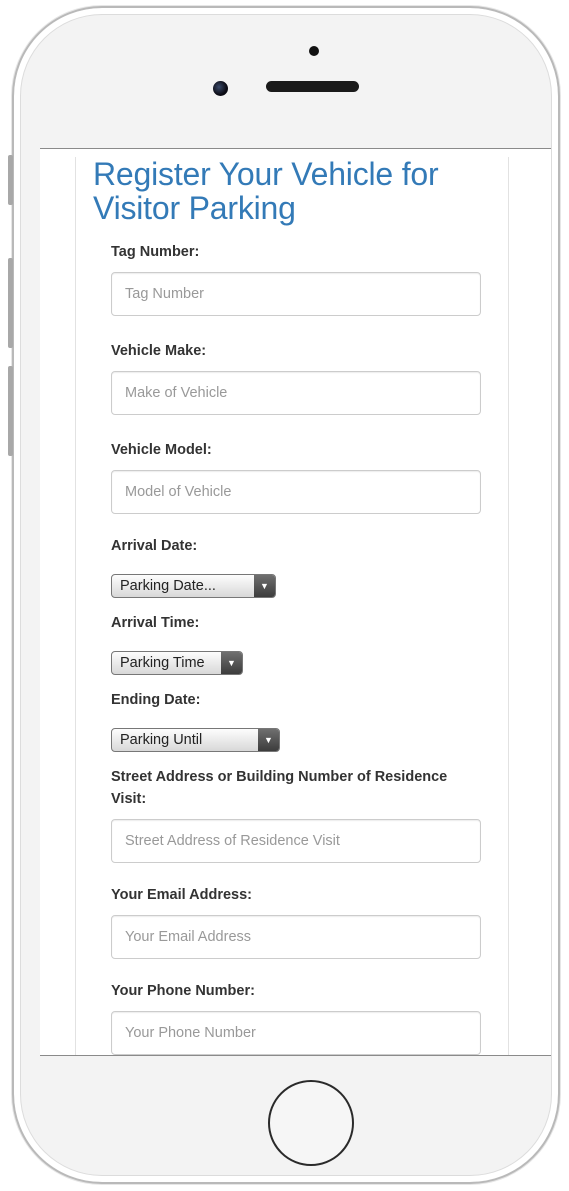  I want to click on ending-date-label: Ending Date:, so click(156, 700).